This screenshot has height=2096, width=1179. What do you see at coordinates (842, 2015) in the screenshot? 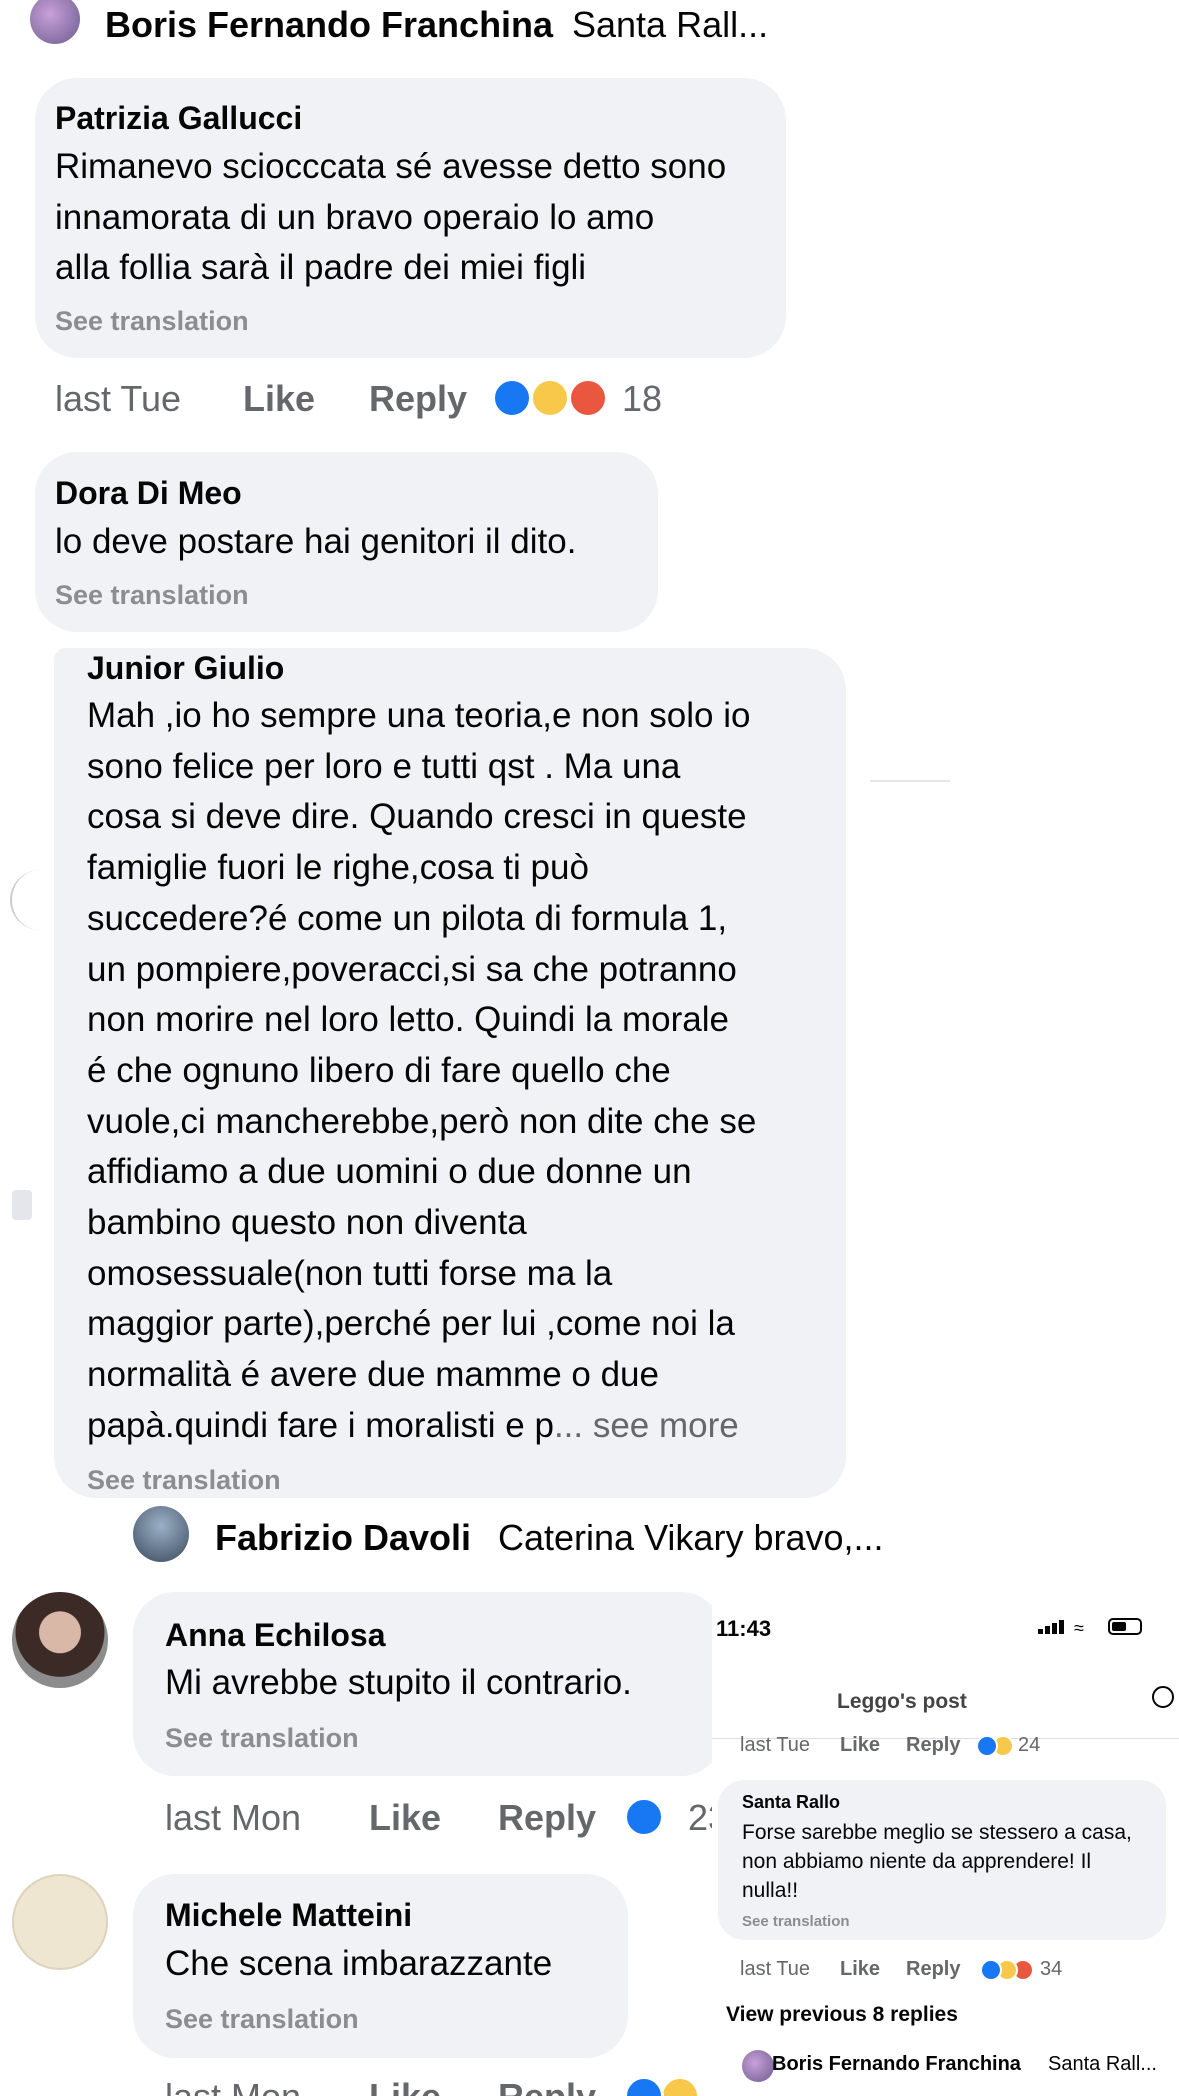
I see `view-previous-replies: View previous 8 replies` at bounding box center [842, 2015].